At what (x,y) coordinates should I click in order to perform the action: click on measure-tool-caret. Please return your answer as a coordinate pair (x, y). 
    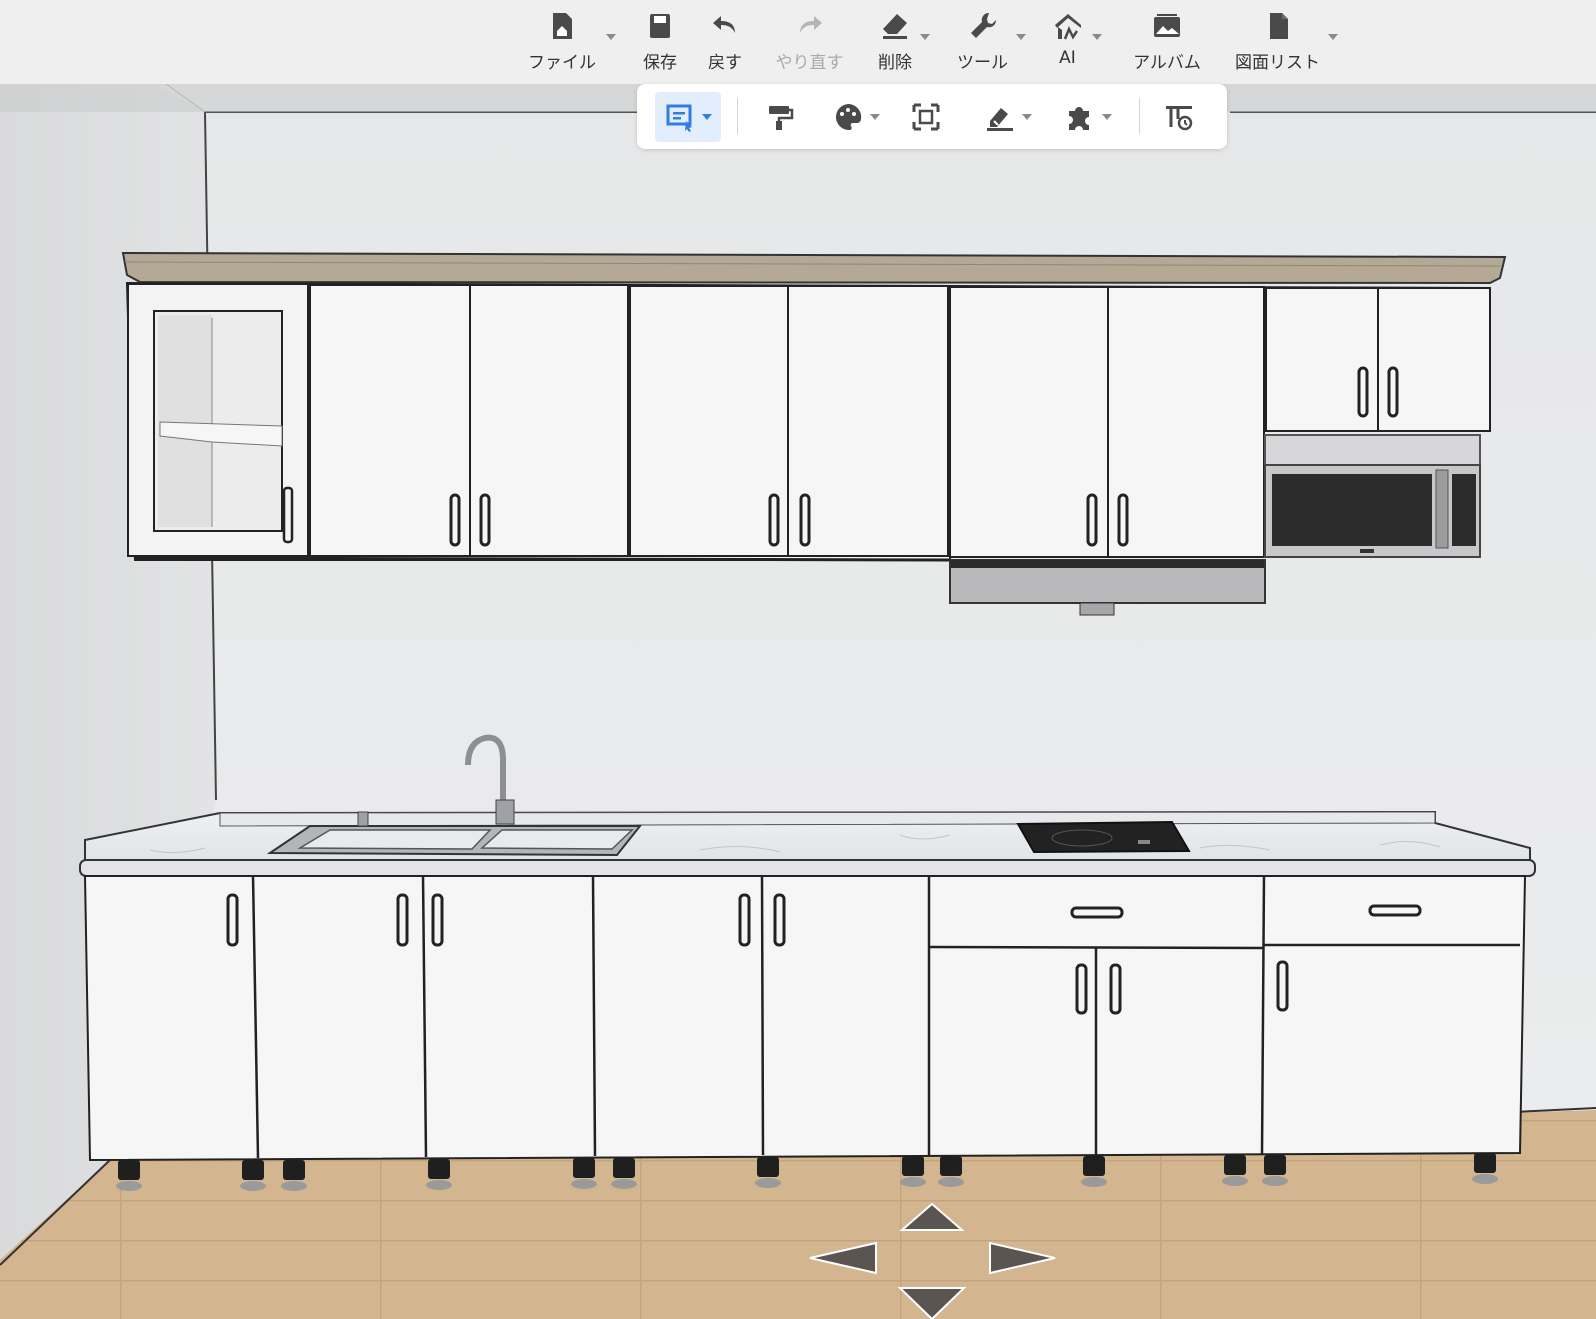
    Looking at the image, I should click on (1027, 117).